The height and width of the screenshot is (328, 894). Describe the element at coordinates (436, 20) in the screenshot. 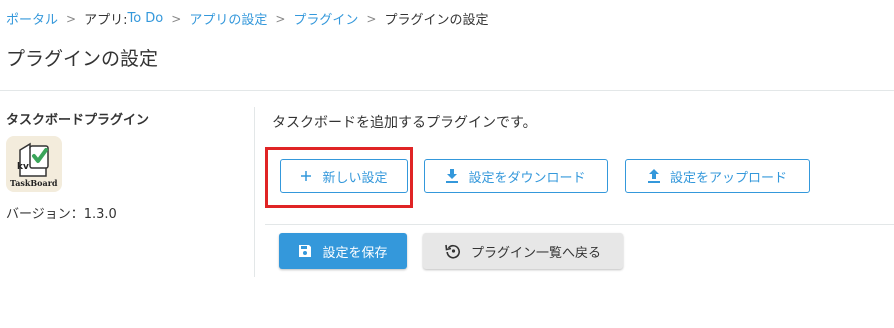

I see `breadcrumb-current: プラグインの設定` at that location.